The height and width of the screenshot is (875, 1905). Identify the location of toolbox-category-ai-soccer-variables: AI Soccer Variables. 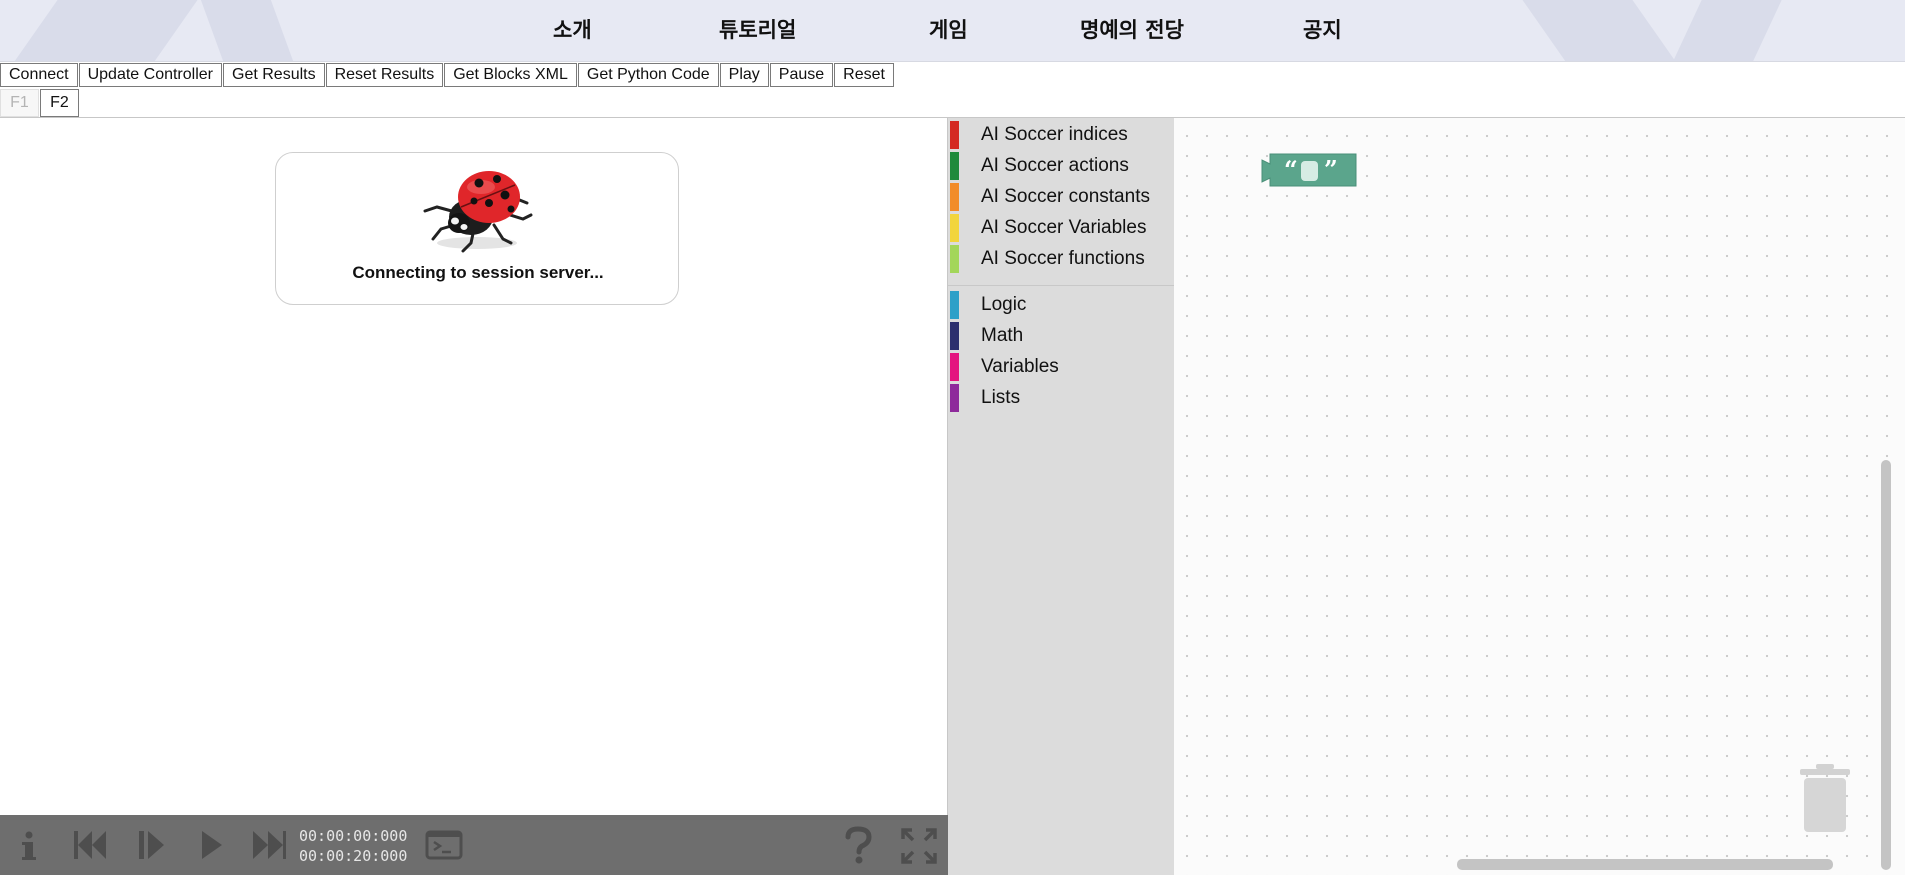
(1061, 228).